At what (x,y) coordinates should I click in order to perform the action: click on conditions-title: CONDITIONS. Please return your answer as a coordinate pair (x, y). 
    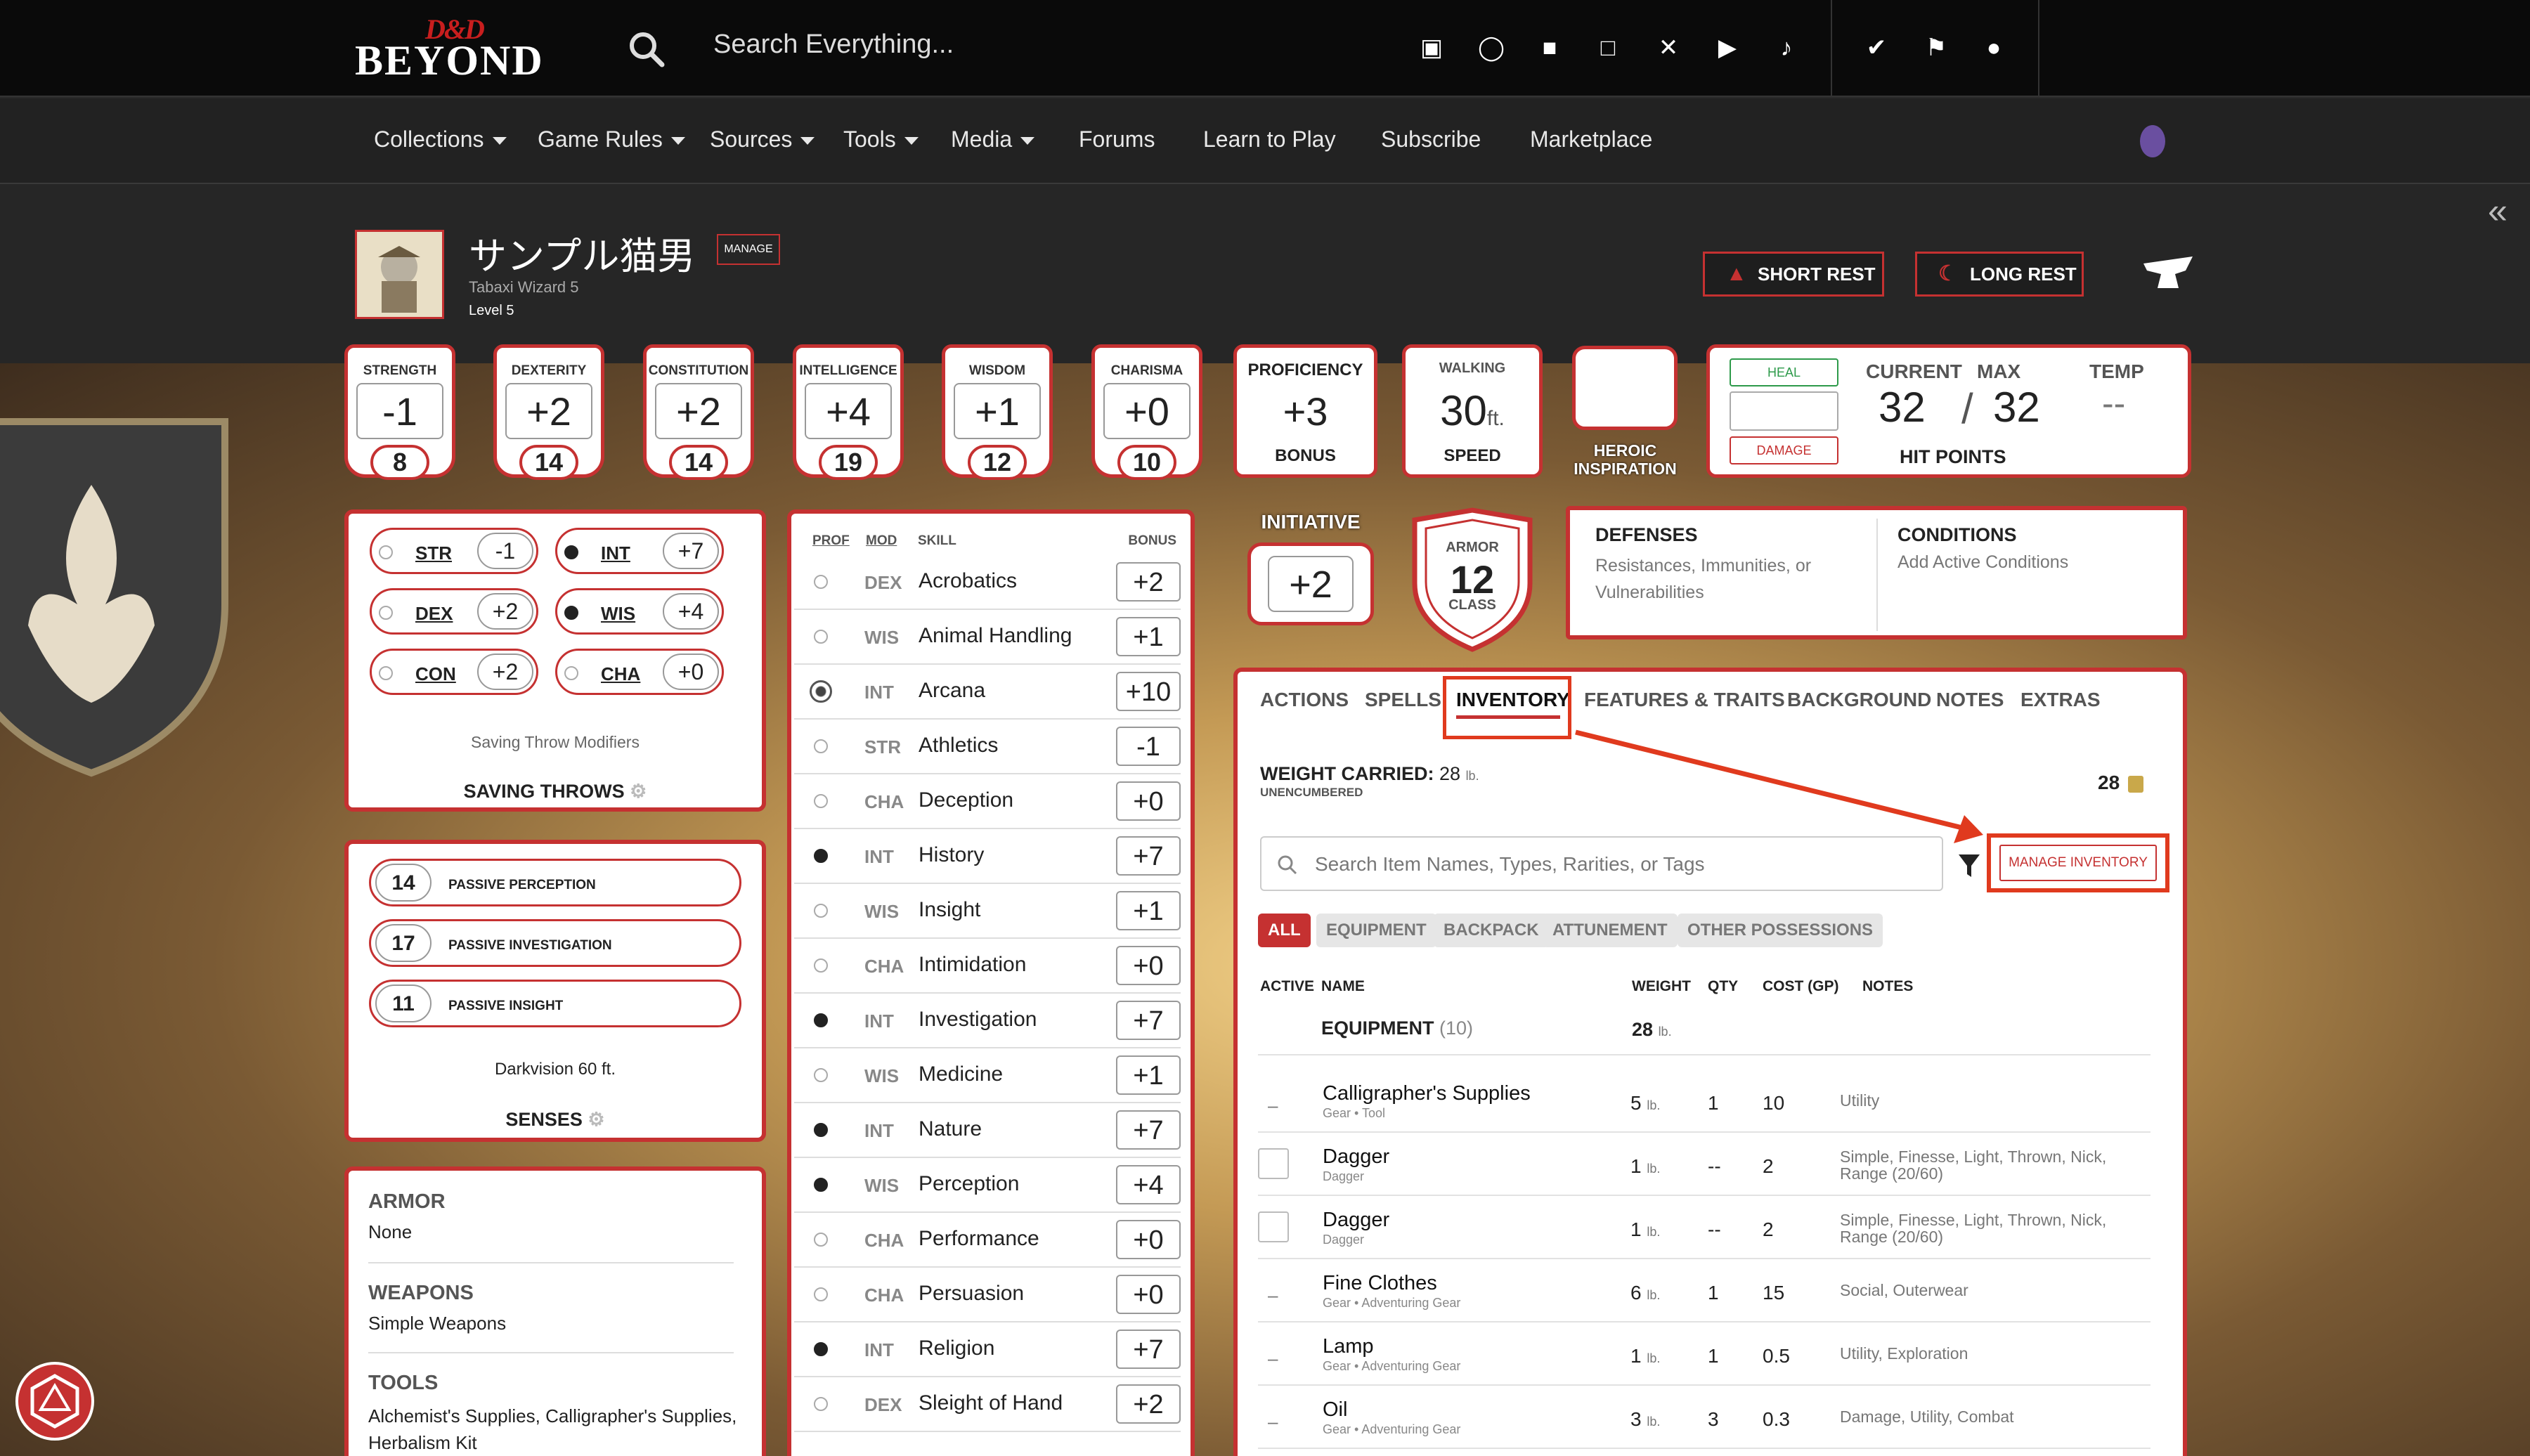
    Looking at the image, I should click on (1957, 535).